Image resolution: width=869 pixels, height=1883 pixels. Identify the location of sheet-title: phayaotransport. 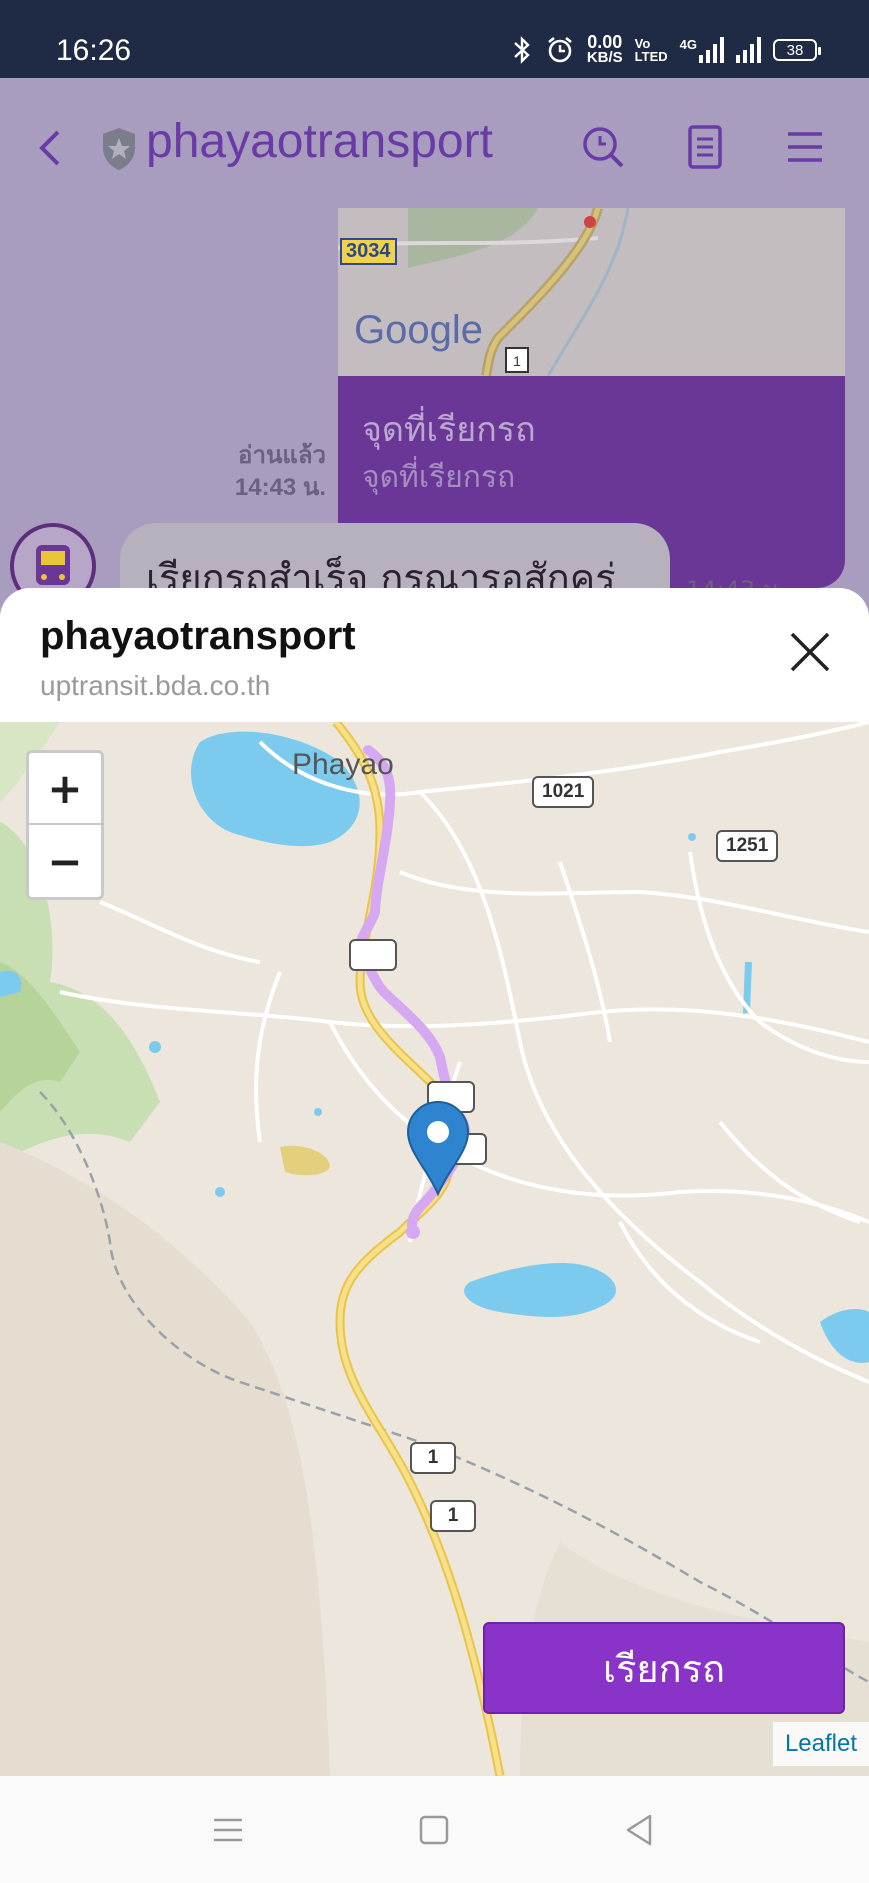
(198, 636).